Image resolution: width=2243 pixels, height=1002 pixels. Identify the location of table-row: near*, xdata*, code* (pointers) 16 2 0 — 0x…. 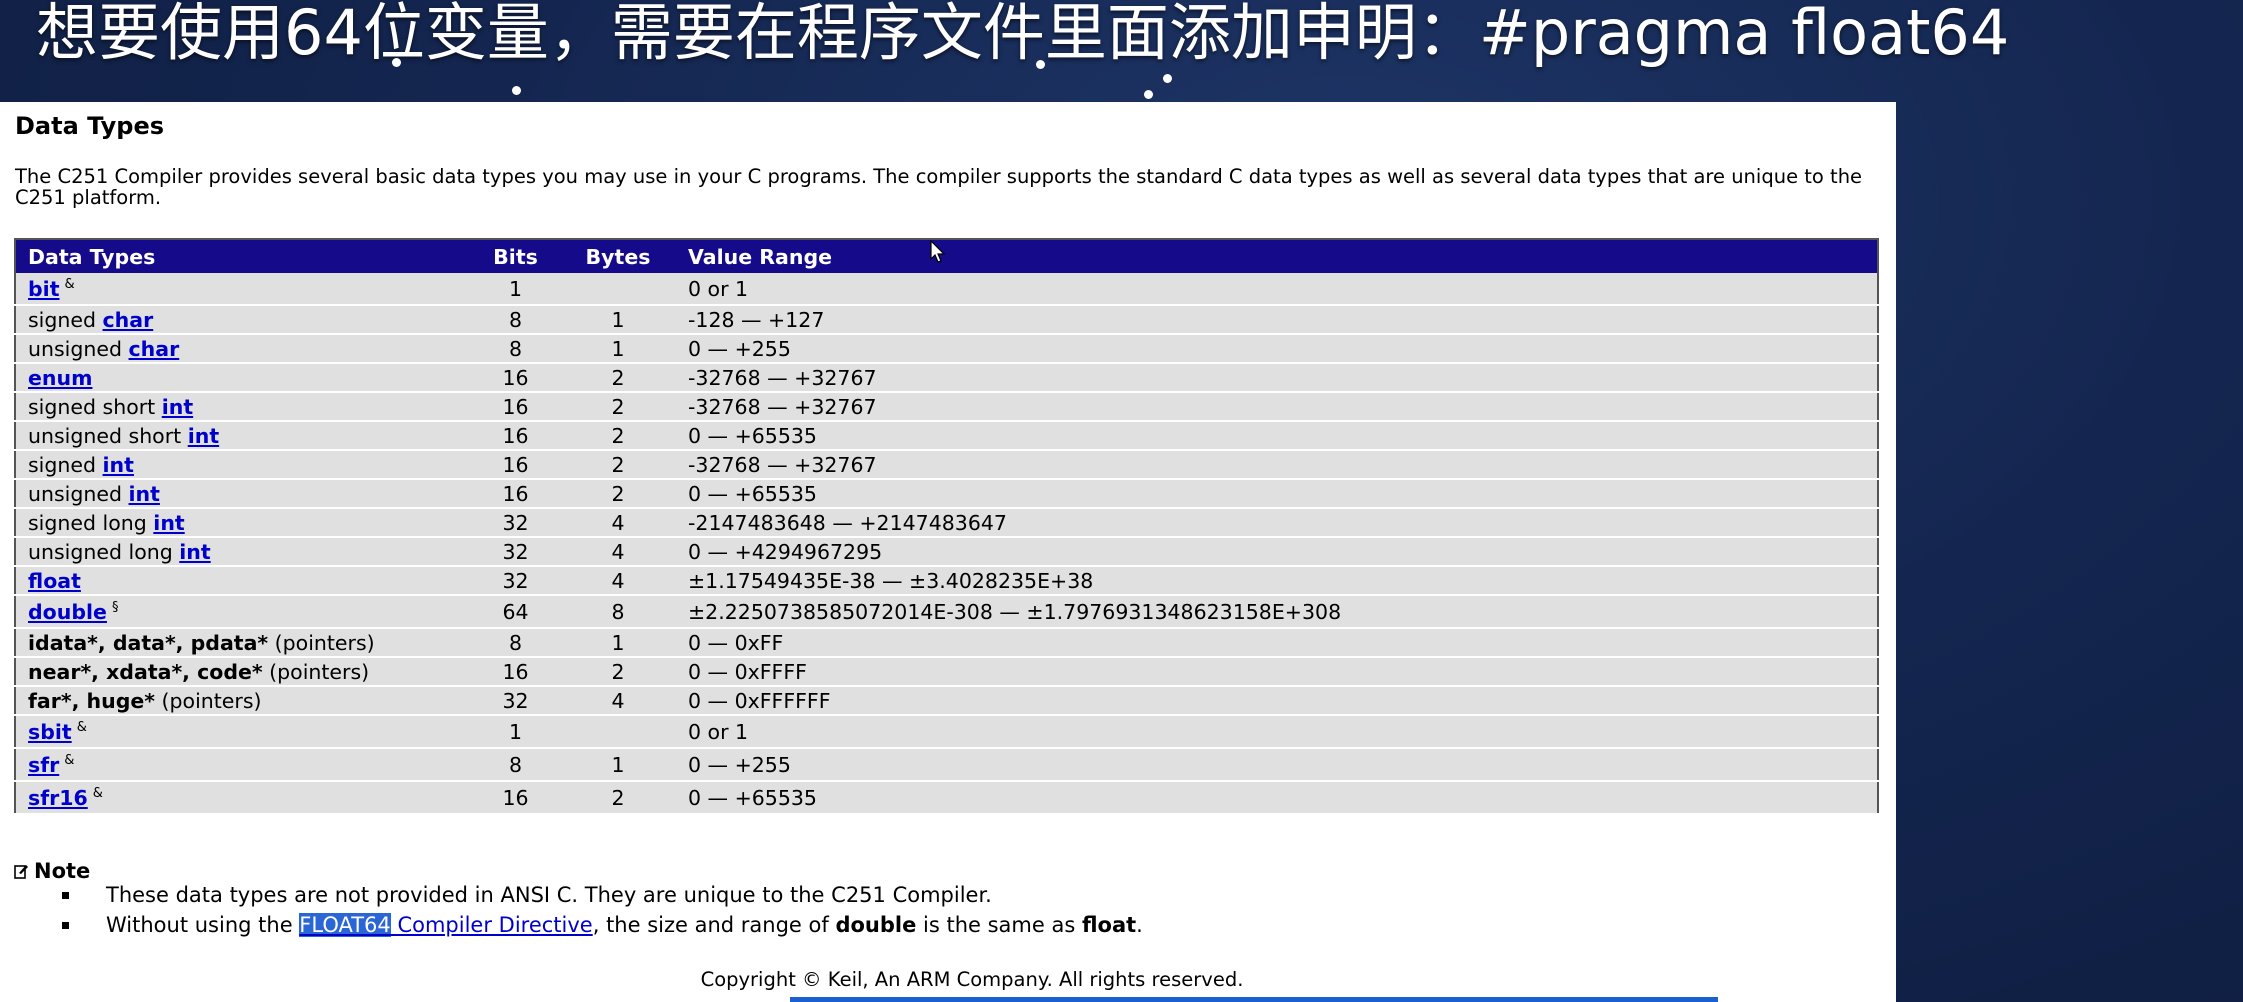
(946, 672).